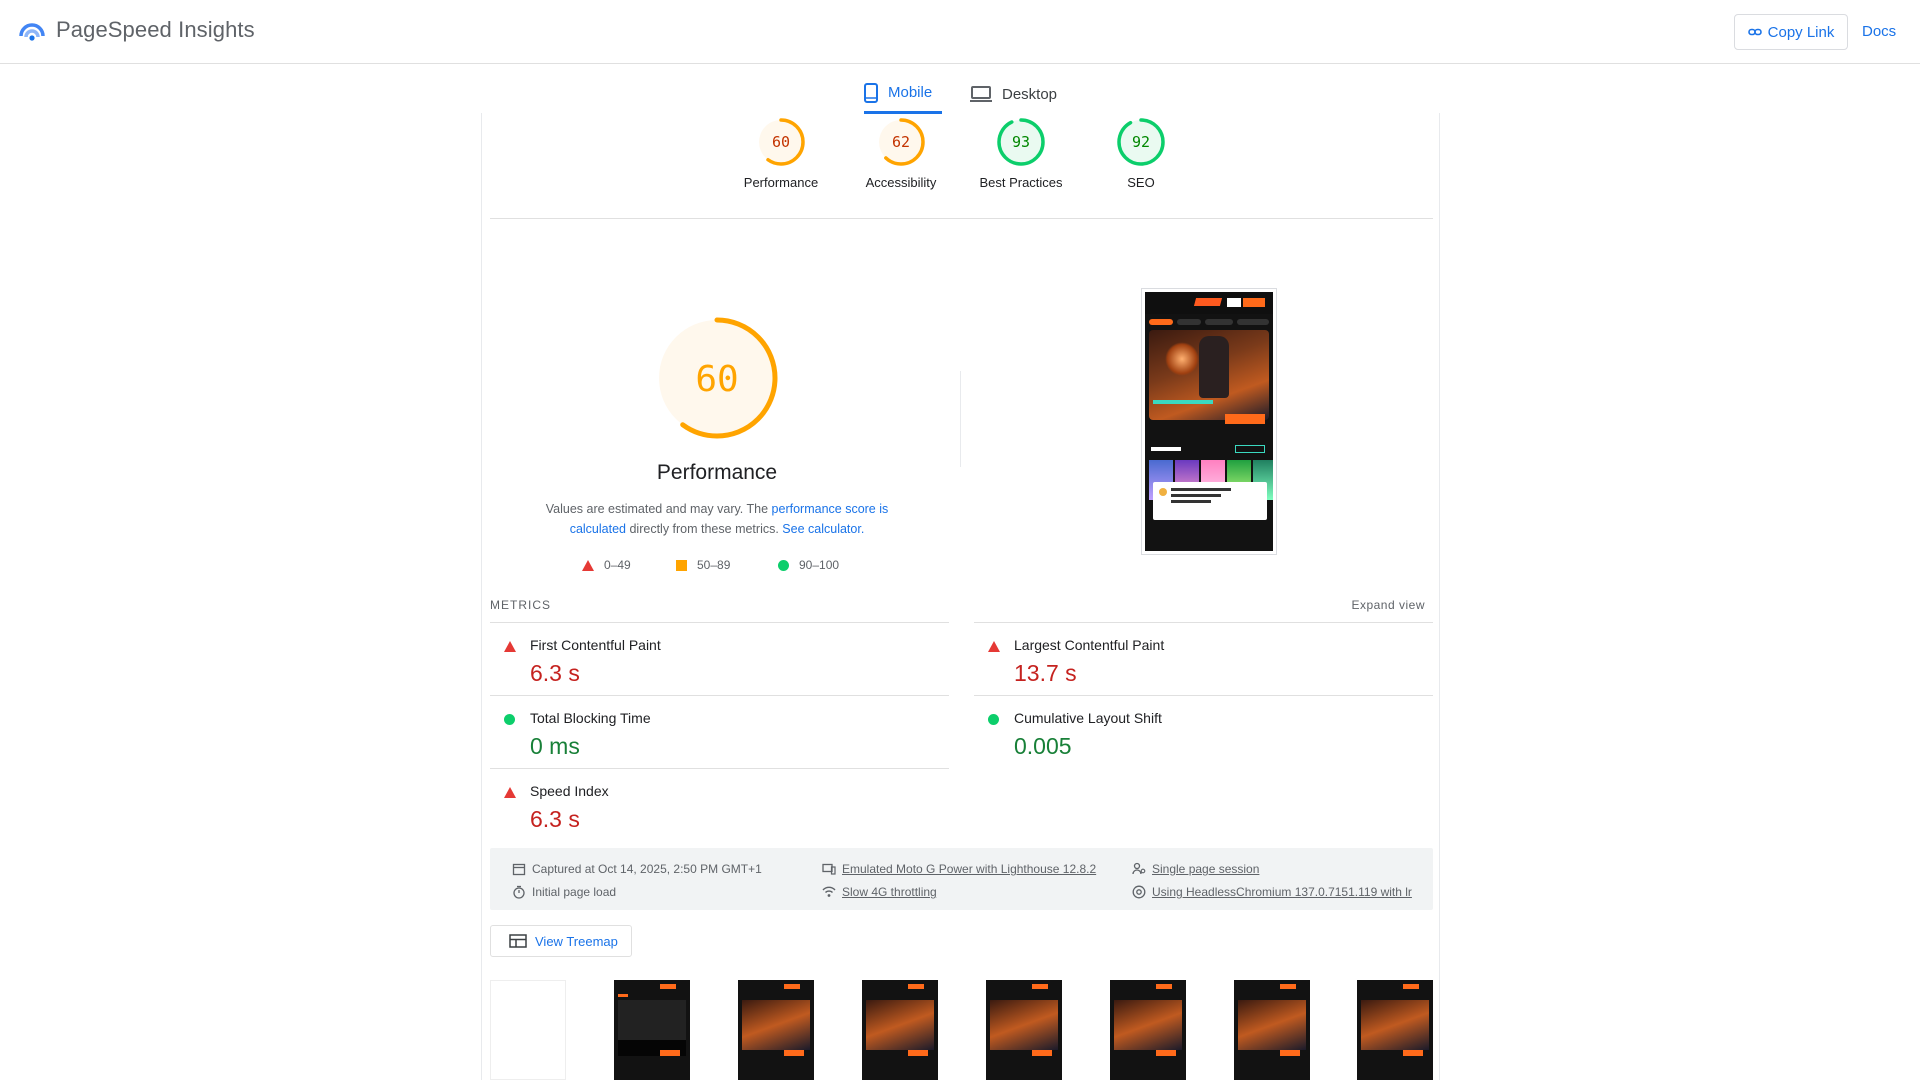 The height and width of the screenshot is (1080, 1920). What do you see at coordinates (647, 869) in the screenshot?
I see `captured-text: Captured at Oct 14, 2025, 2:50 PM GMT+1` at bounding box center [647, 869].